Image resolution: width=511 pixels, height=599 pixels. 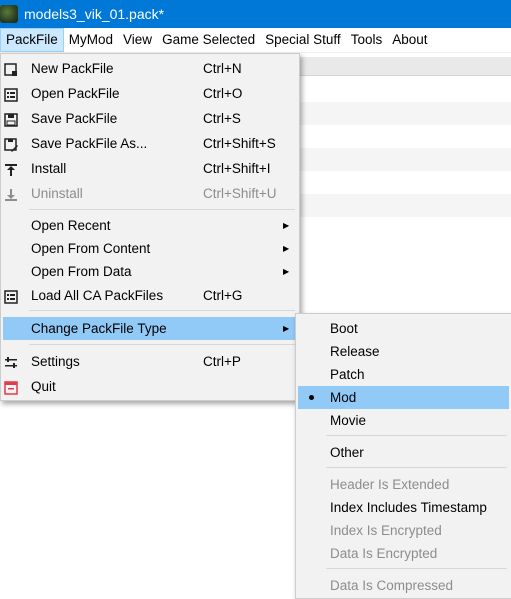 I want to click on quit-icon, so click(x=11, y=387).